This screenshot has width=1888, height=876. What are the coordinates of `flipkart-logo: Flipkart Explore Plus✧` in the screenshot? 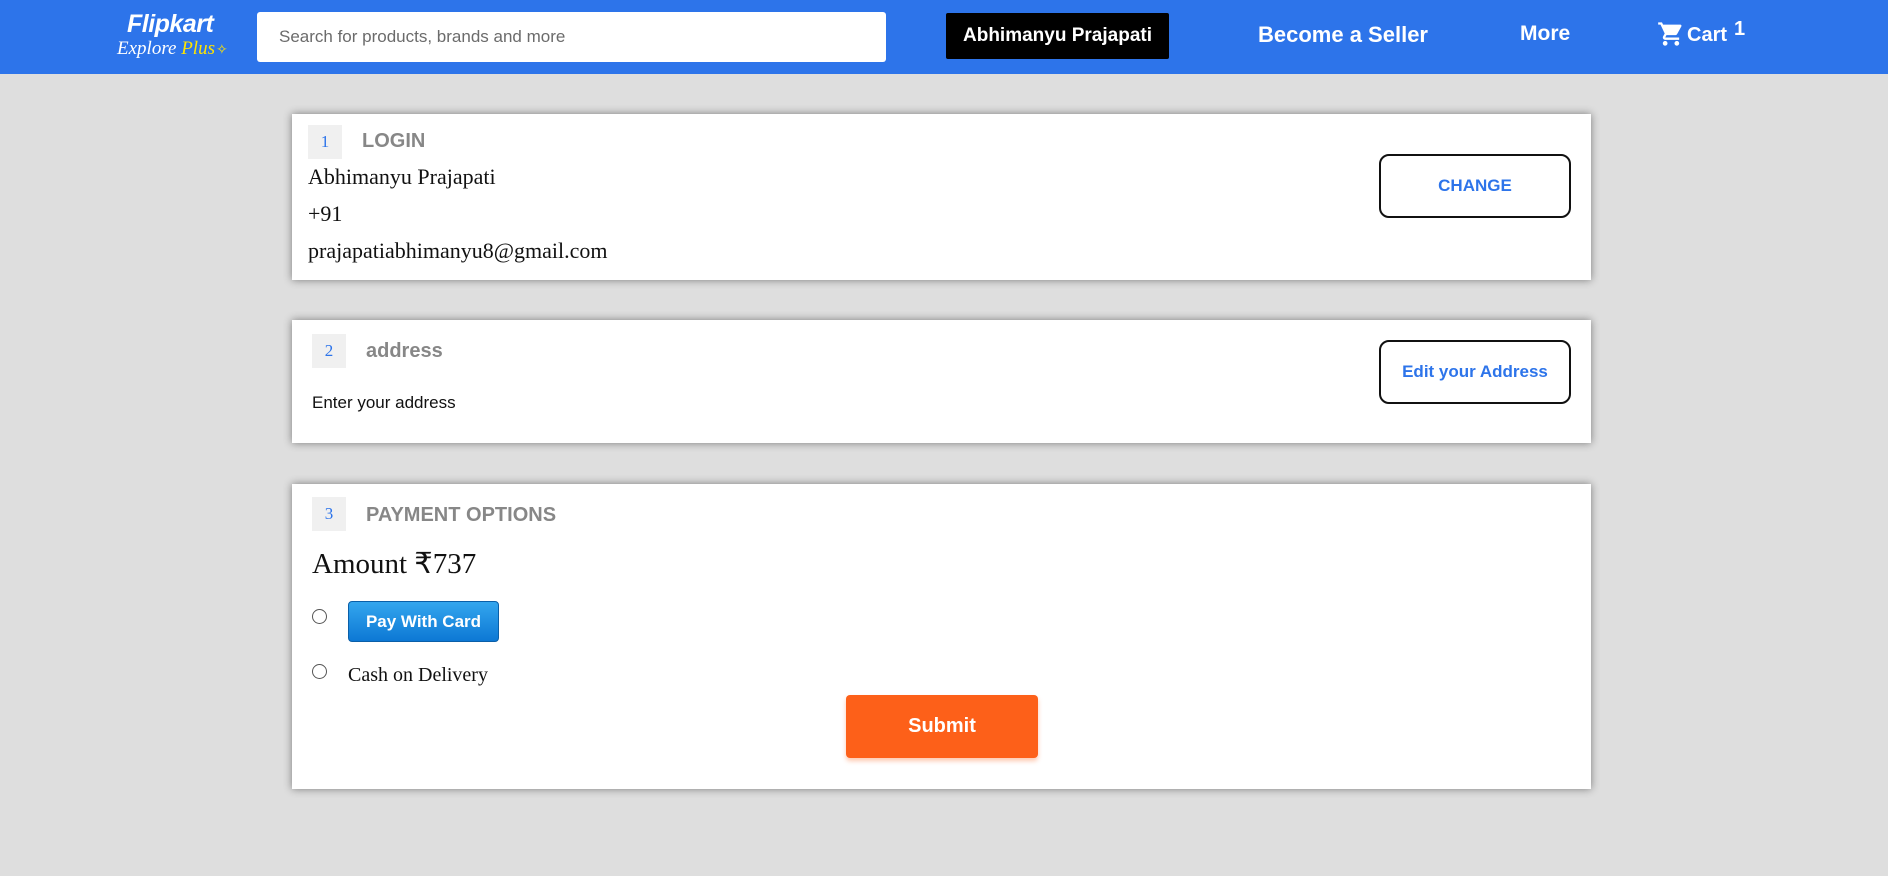 It's located at (177, 35).